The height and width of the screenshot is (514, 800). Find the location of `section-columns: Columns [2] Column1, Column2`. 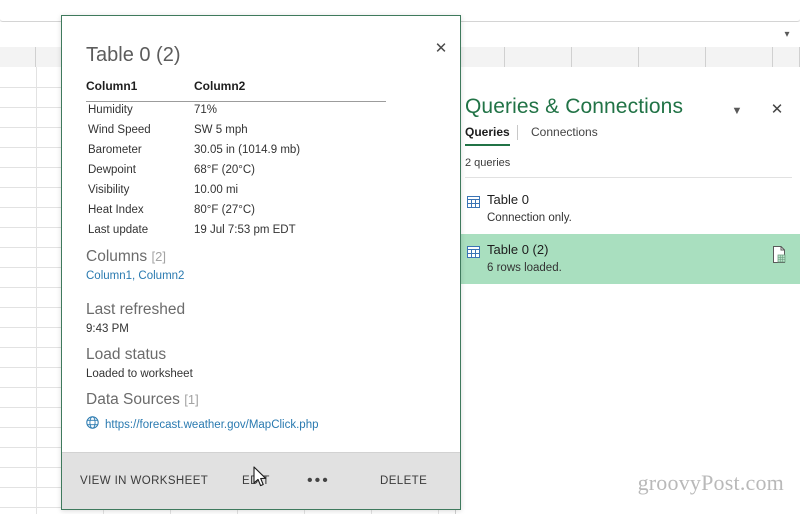

section-columns: Columns [2] Column1, Column2 is located at coordinates (135, 265).